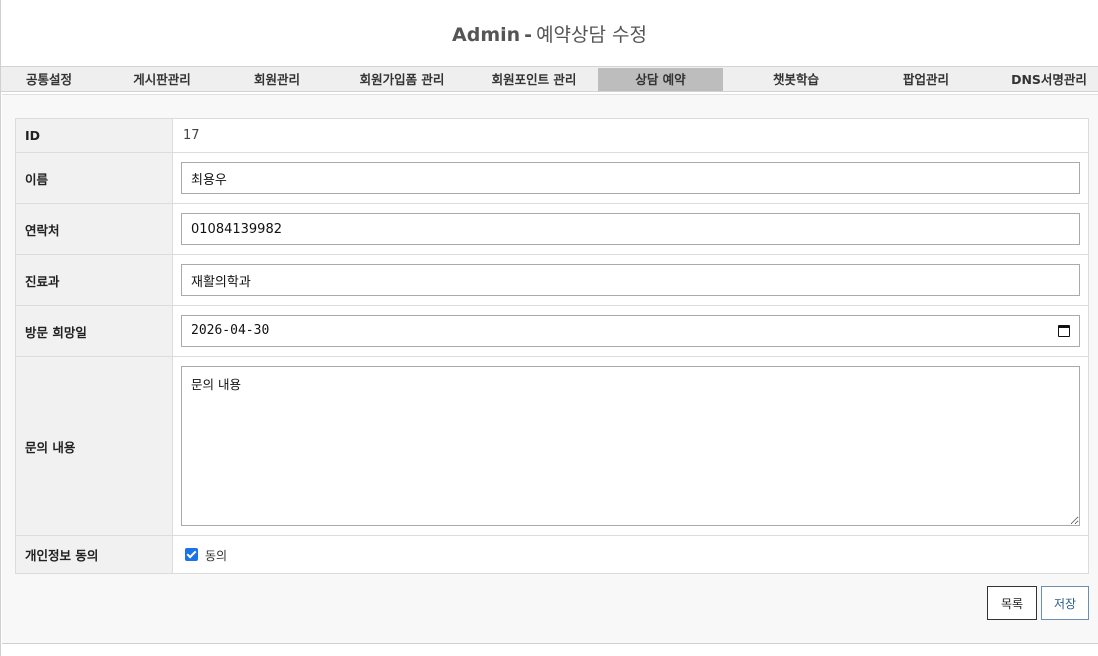  I want to click on department-label: 진료과, so click(94, 280).